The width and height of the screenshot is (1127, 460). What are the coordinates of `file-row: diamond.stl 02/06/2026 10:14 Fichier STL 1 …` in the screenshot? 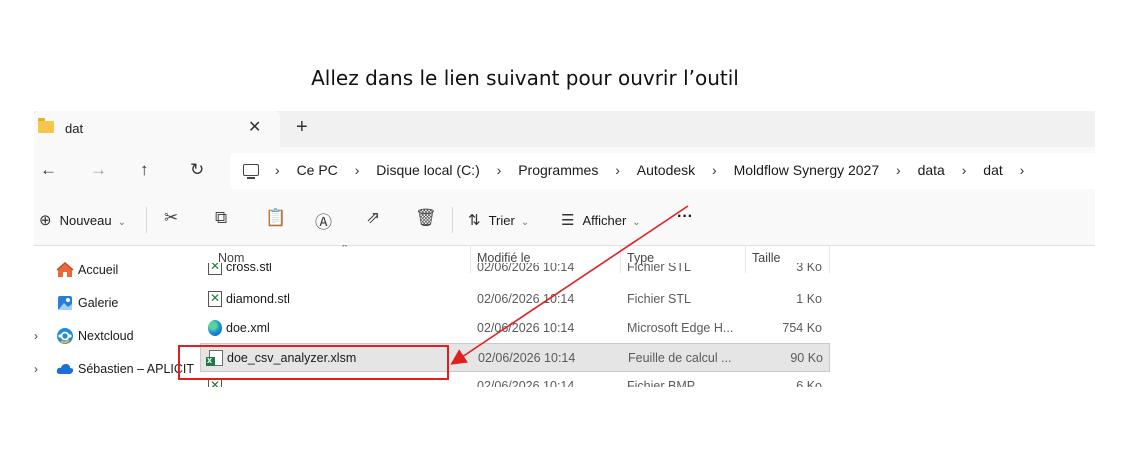 It's located at (515, 299).